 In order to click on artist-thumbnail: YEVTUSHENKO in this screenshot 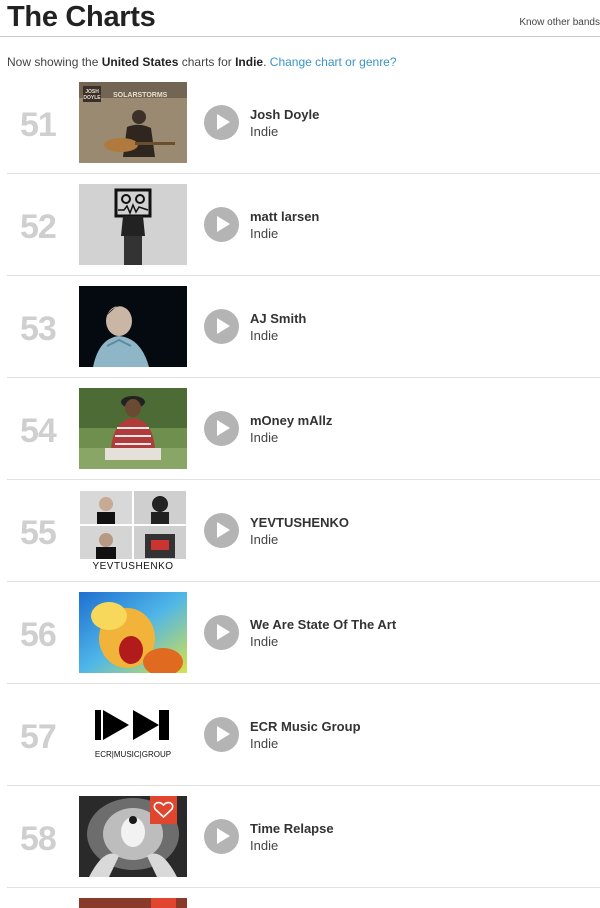, I will do `click(133, 530)`.